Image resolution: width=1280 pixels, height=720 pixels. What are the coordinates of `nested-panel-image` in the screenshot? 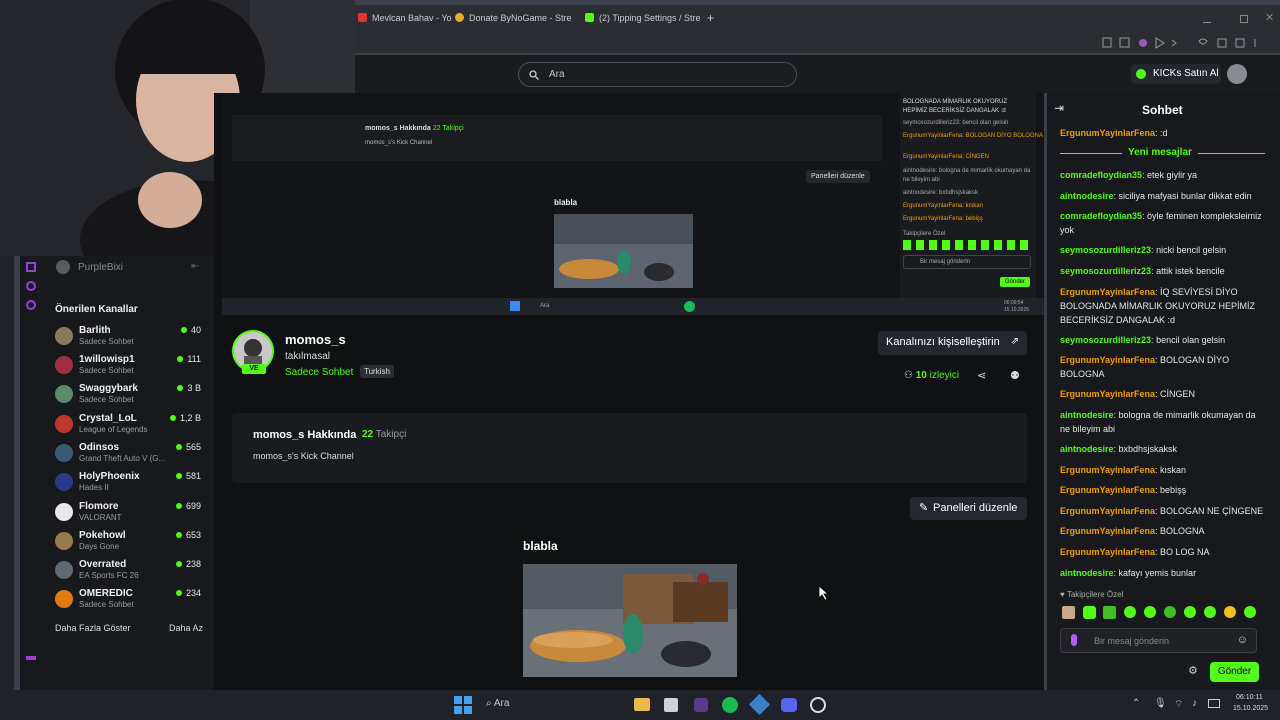 It's located at (623, 251).